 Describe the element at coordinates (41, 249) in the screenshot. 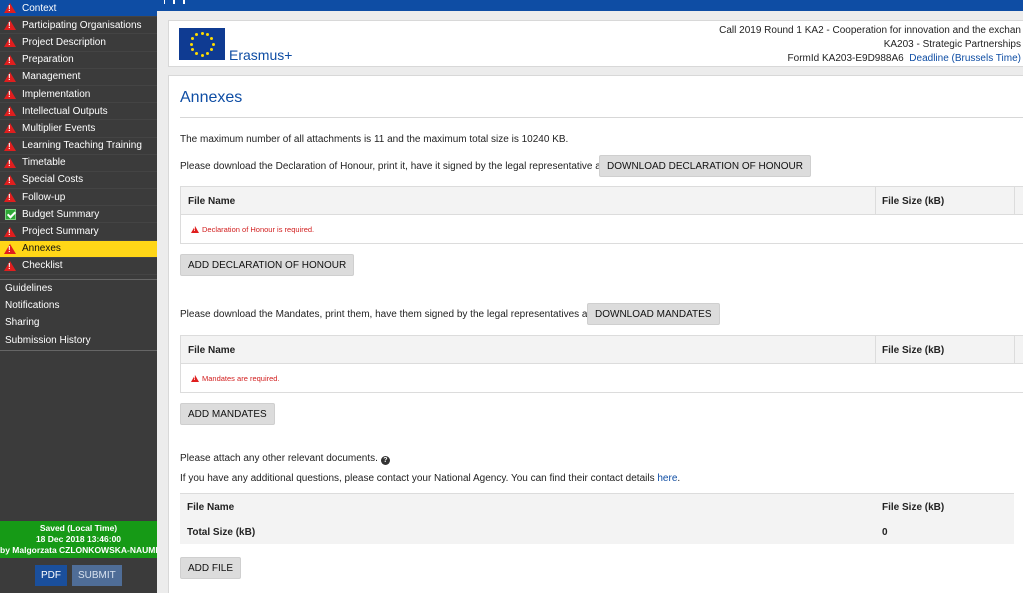

I see `sidebar-item-label: Annexes` at that location.